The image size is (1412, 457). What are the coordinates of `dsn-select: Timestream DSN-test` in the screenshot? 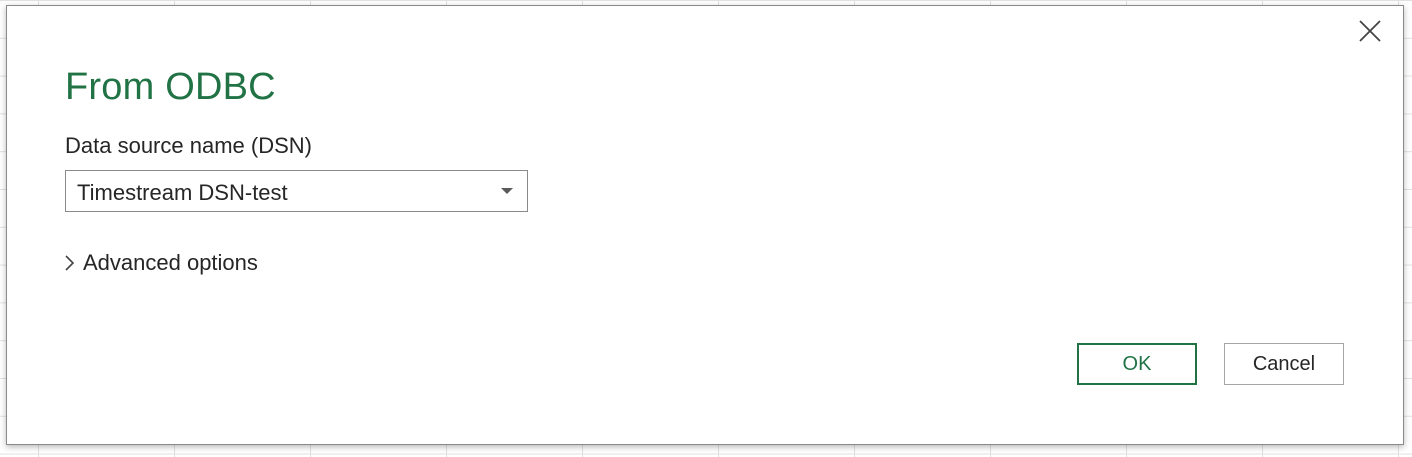 It's located at (296, 191).